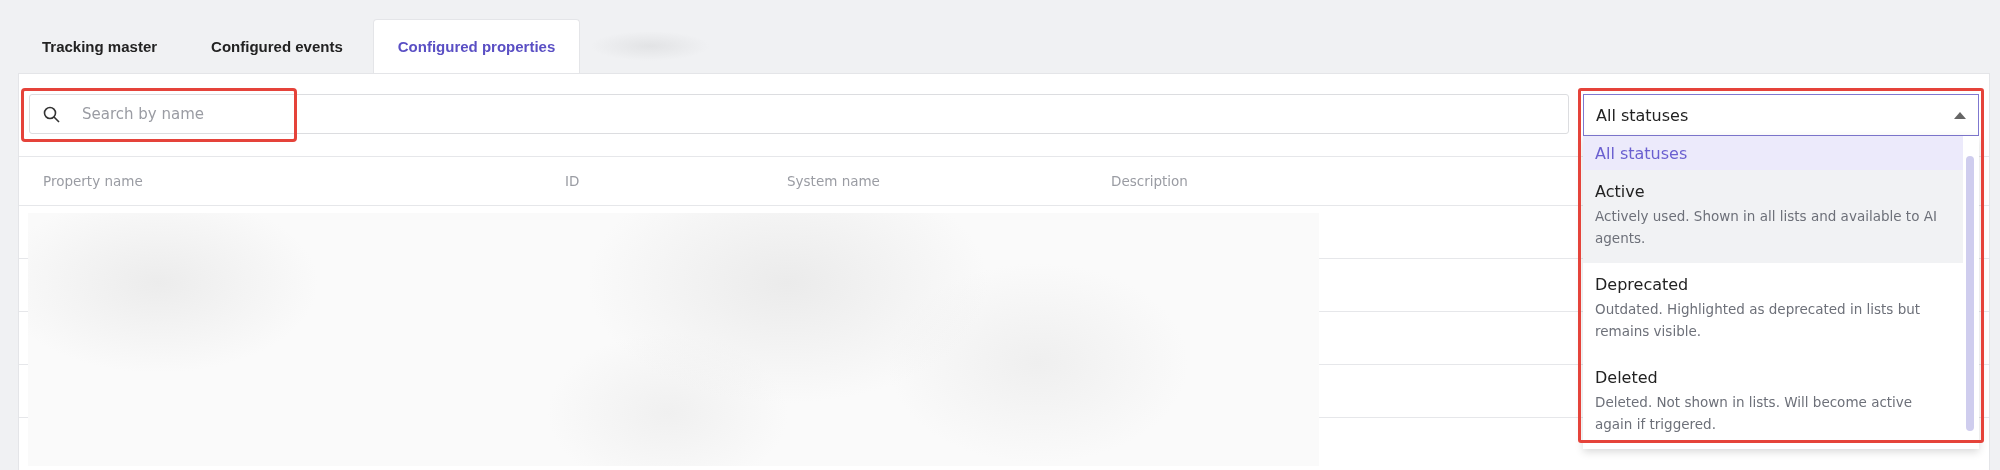  What do you see at coordinates (1970, 293) in the screenshot?
I see `scrollbar-thumb` at bounding box center [1970, 293].